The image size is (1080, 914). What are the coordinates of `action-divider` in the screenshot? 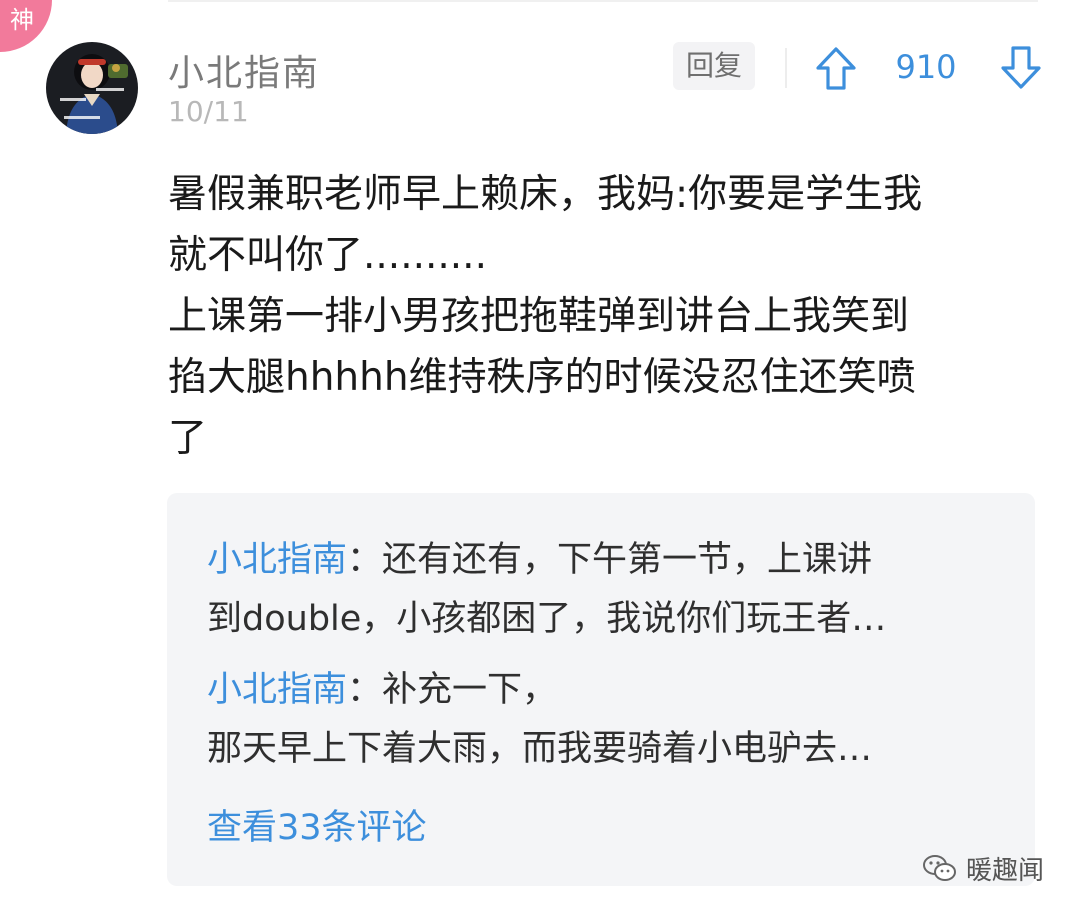 It's located at (786, 68).